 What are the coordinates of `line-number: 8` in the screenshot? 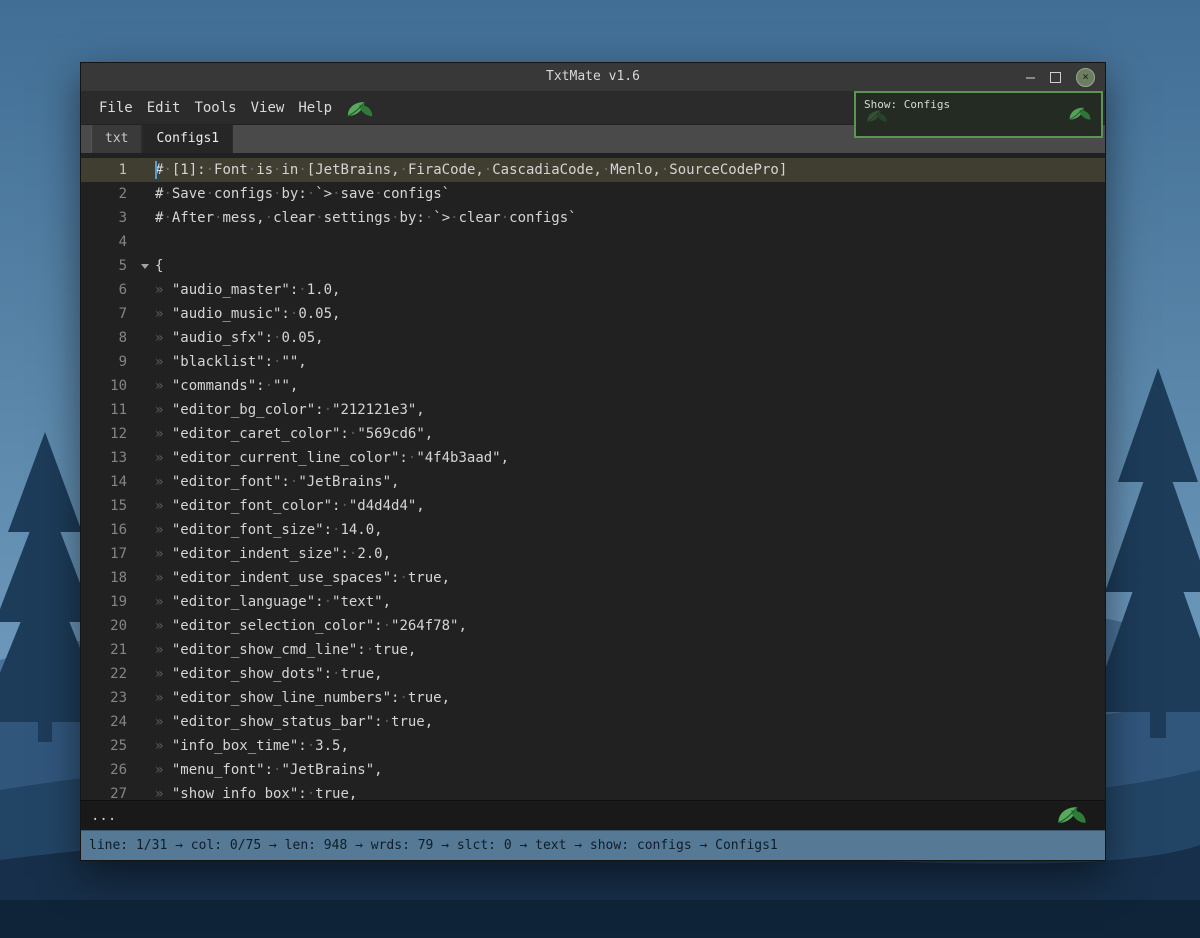 It's located at (122, 338).